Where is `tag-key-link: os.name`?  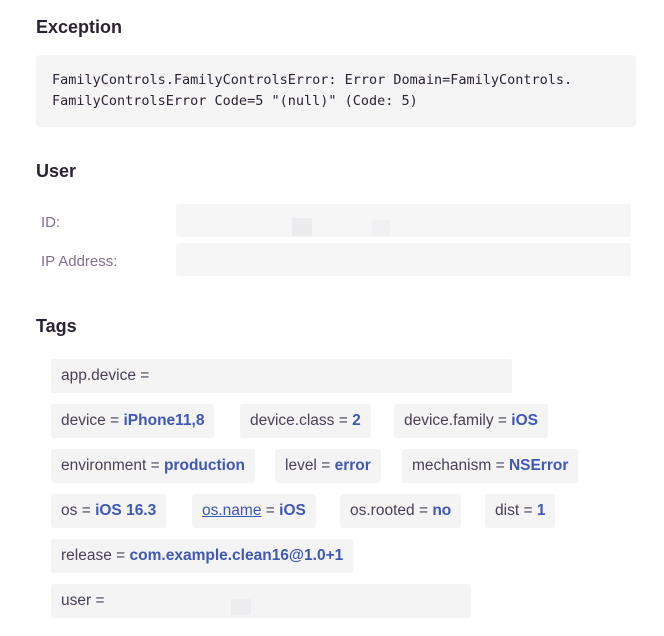
tag-key-link: os.name is located at coordinates (231, 510).